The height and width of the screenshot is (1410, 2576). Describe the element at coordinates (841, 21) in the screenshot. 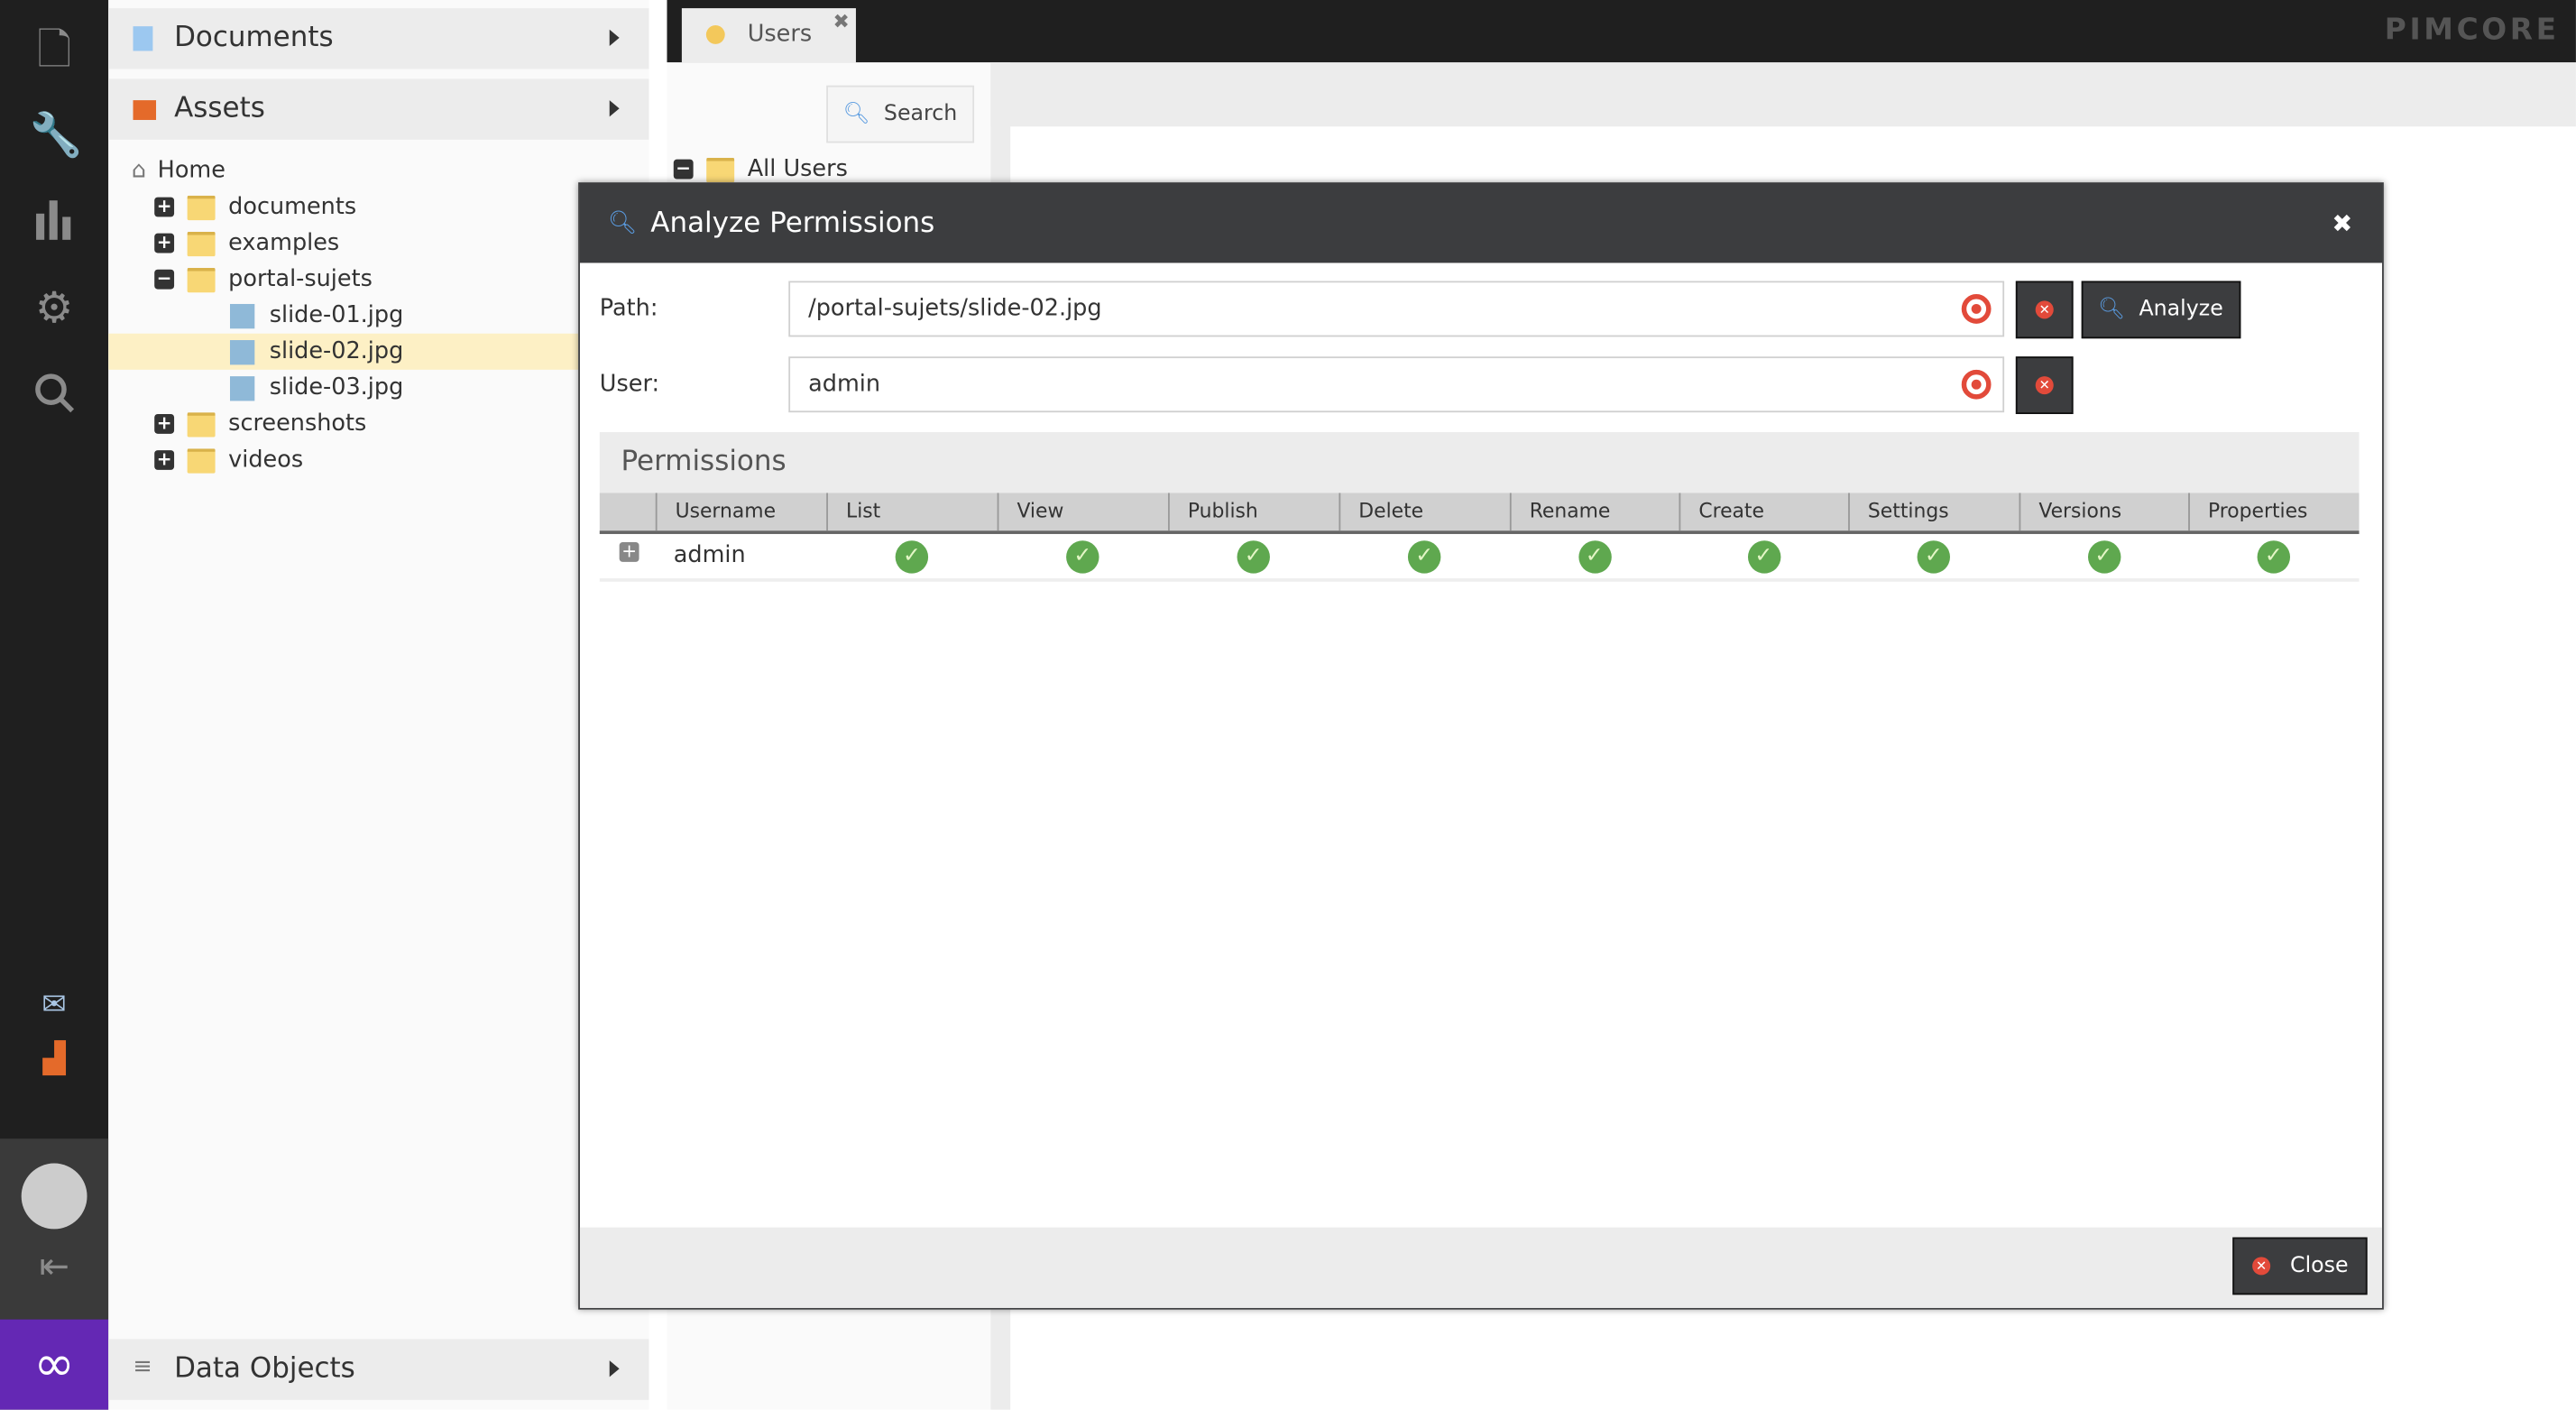

I see `close-tab-icon: ✖` at that location.